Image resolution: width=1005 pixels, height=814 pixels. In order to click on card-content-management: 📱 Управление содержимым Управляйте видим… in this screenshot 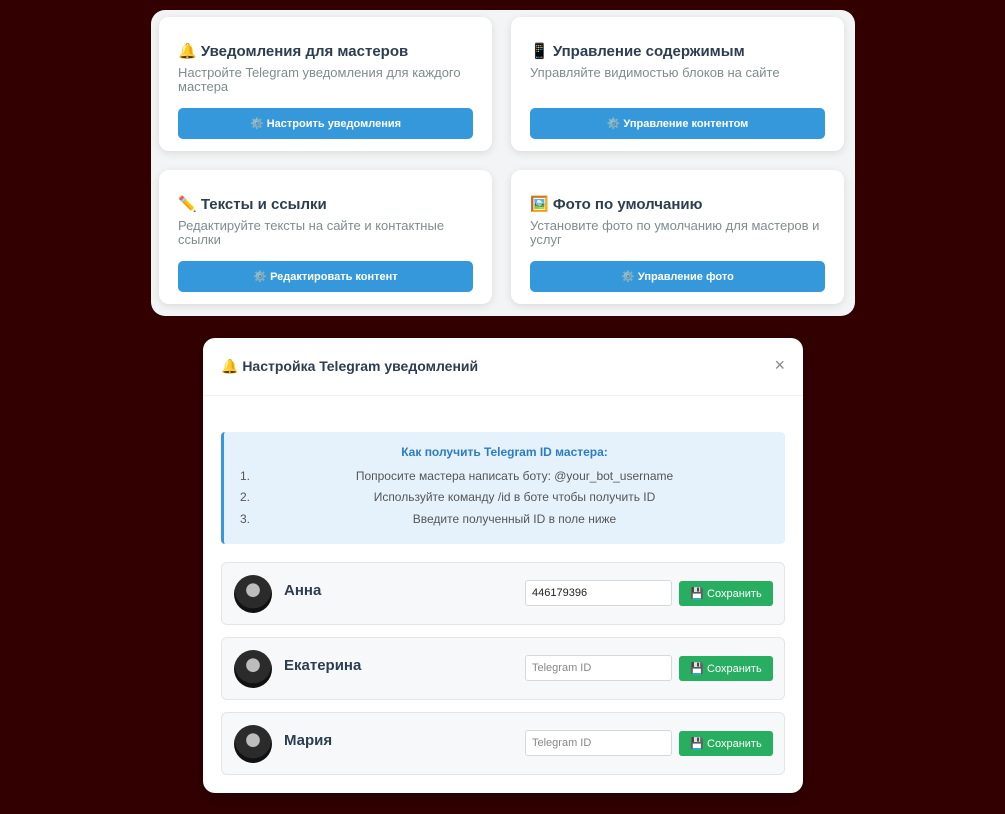, I will do `click(677, 84)`.